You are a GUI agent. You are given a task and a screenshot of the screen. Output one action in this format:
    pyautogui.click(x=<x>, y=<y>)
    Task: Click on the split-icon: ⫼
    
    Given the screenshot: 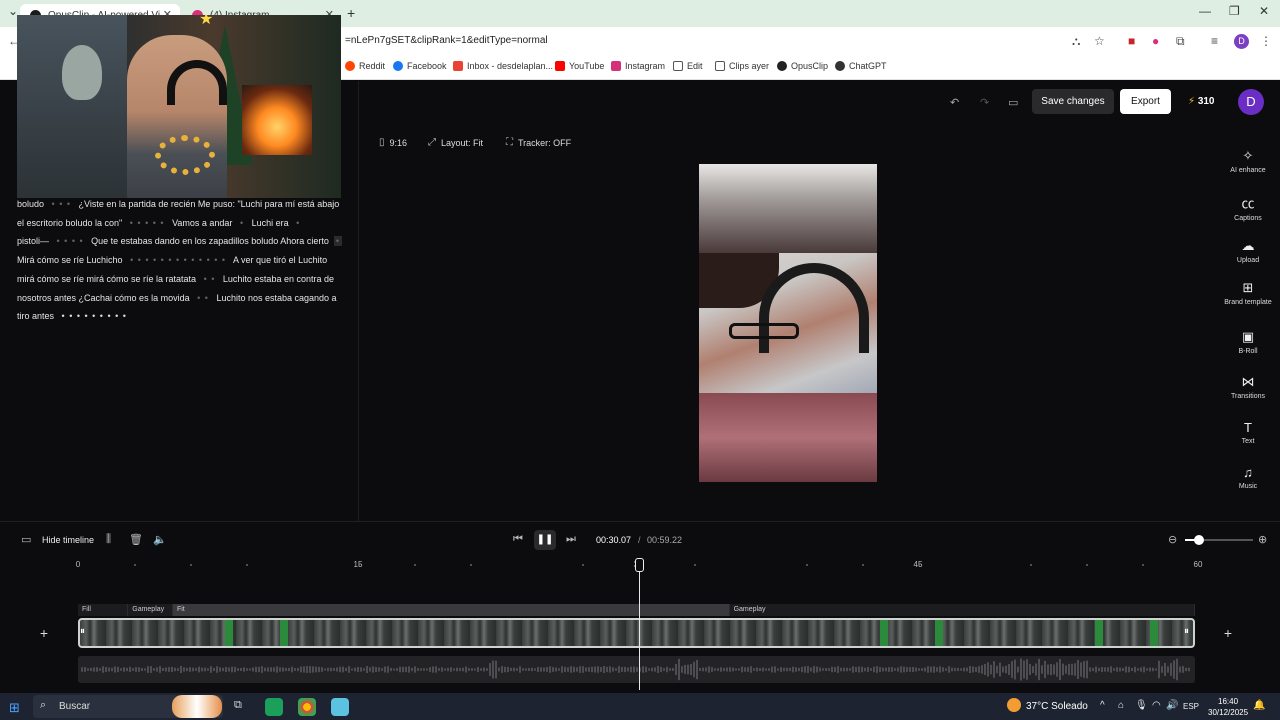 What is the action you would take?
    pyautogui.click(x=108, y=539)
    